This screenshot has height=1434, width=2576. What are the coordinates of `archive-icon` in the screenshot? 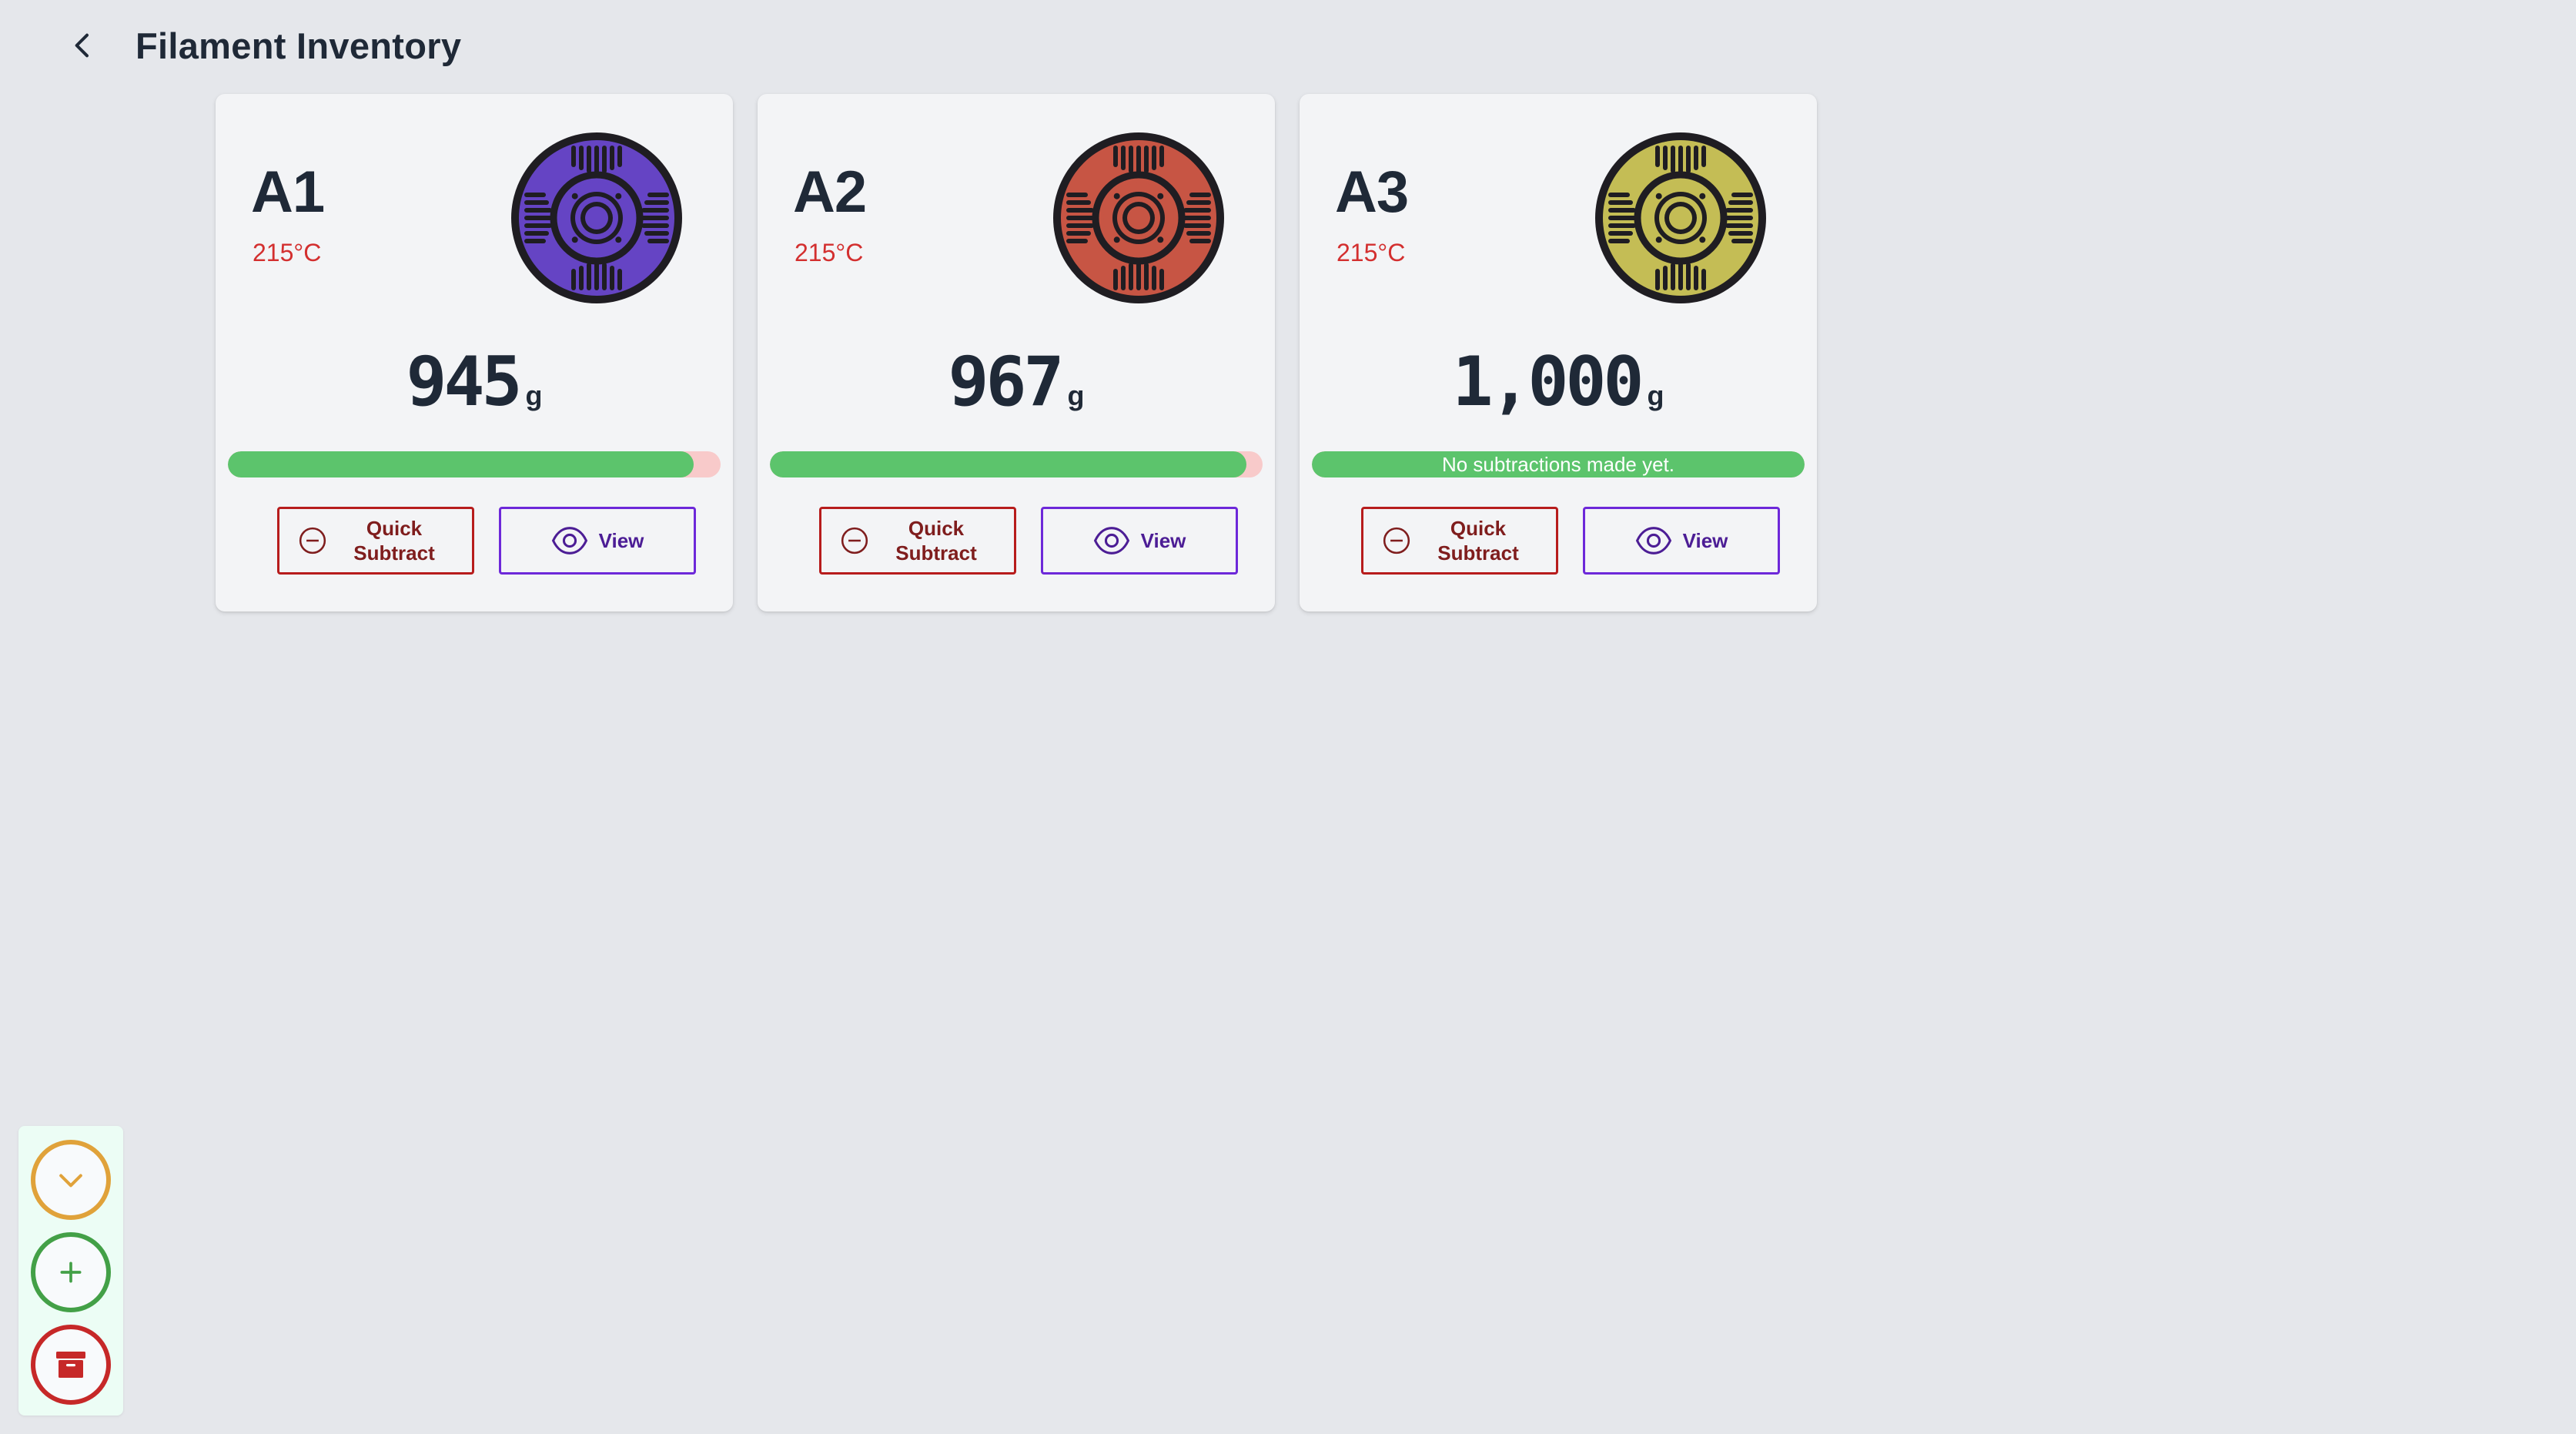 It's located at (71, 1365).